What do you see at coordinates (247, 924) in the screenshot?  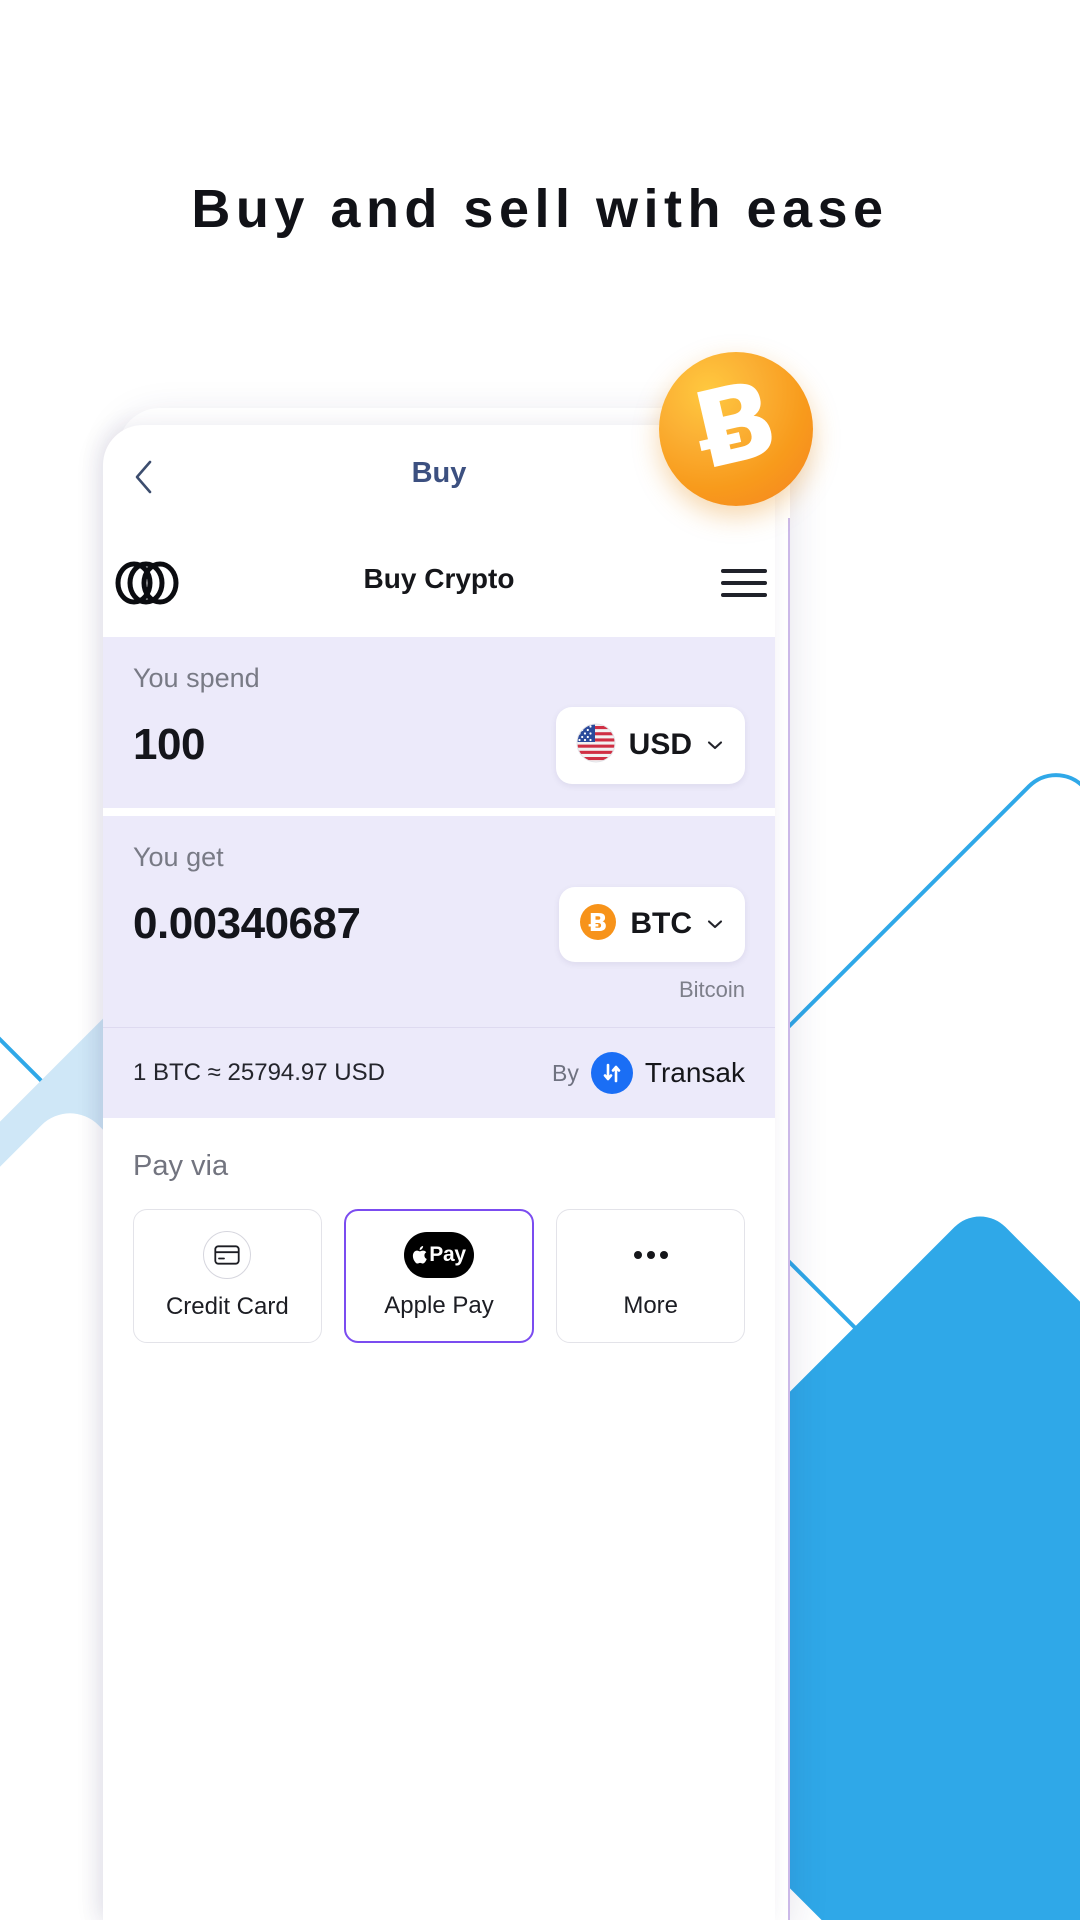 I see `get-amount-input: 0.00340687` at bounding box center [247, 924].